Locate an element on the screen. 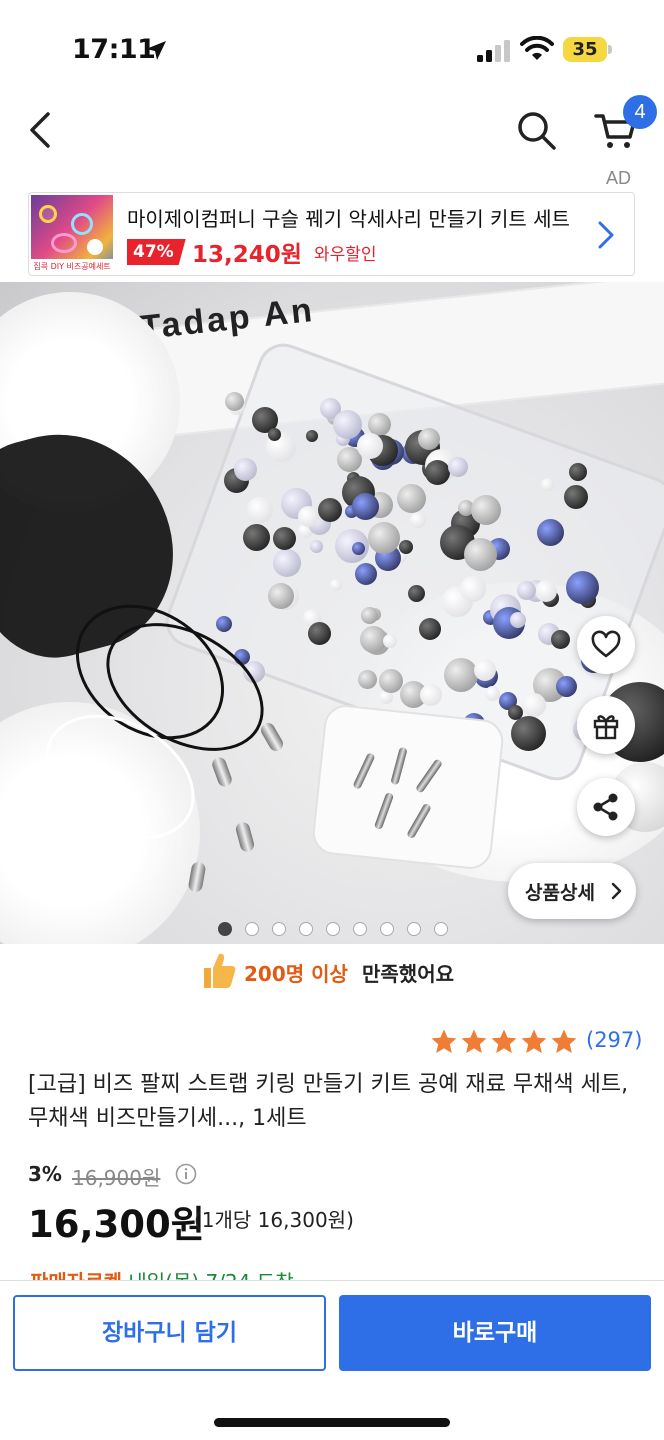 The width and height of the screenshot is (664, 1440). thumbs-up-icon is located at coordinates (220, 970).